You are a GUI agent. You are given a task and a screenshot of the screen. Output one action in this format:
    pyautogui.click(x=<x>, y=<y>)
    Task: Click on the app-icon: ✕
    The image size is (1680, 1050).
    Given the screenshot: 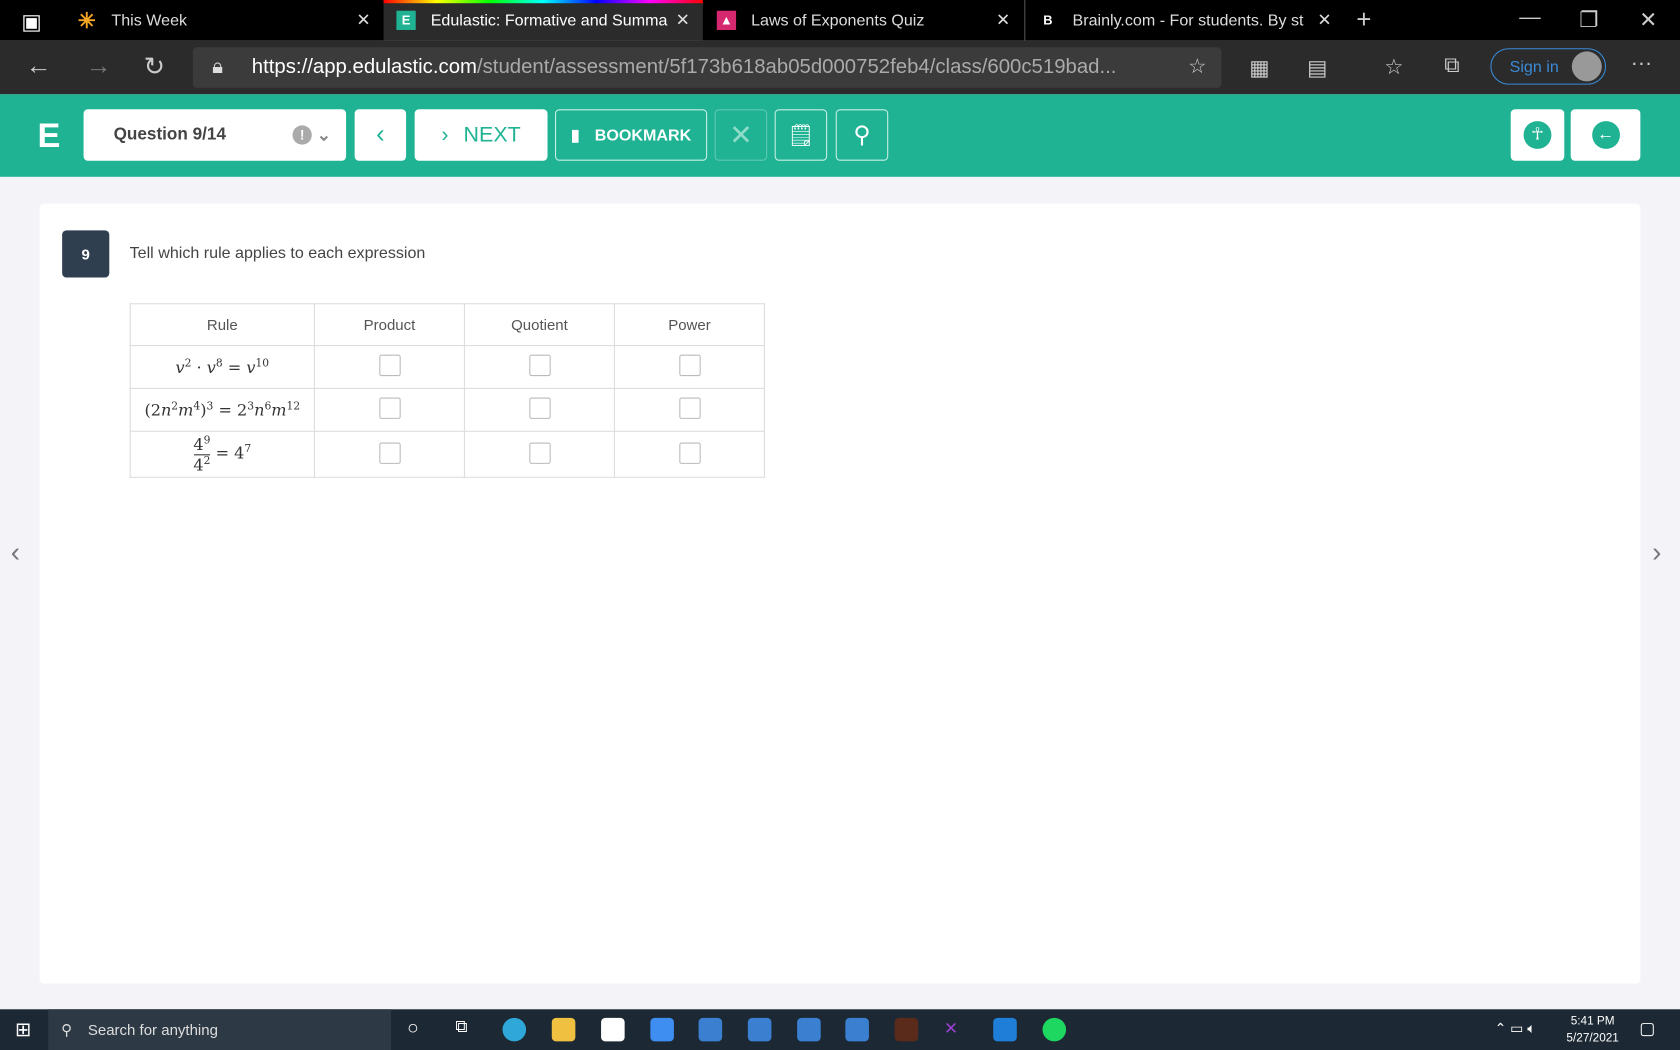 What is the action you would take?
    pyautogui.click(x=956, y=1030)
    